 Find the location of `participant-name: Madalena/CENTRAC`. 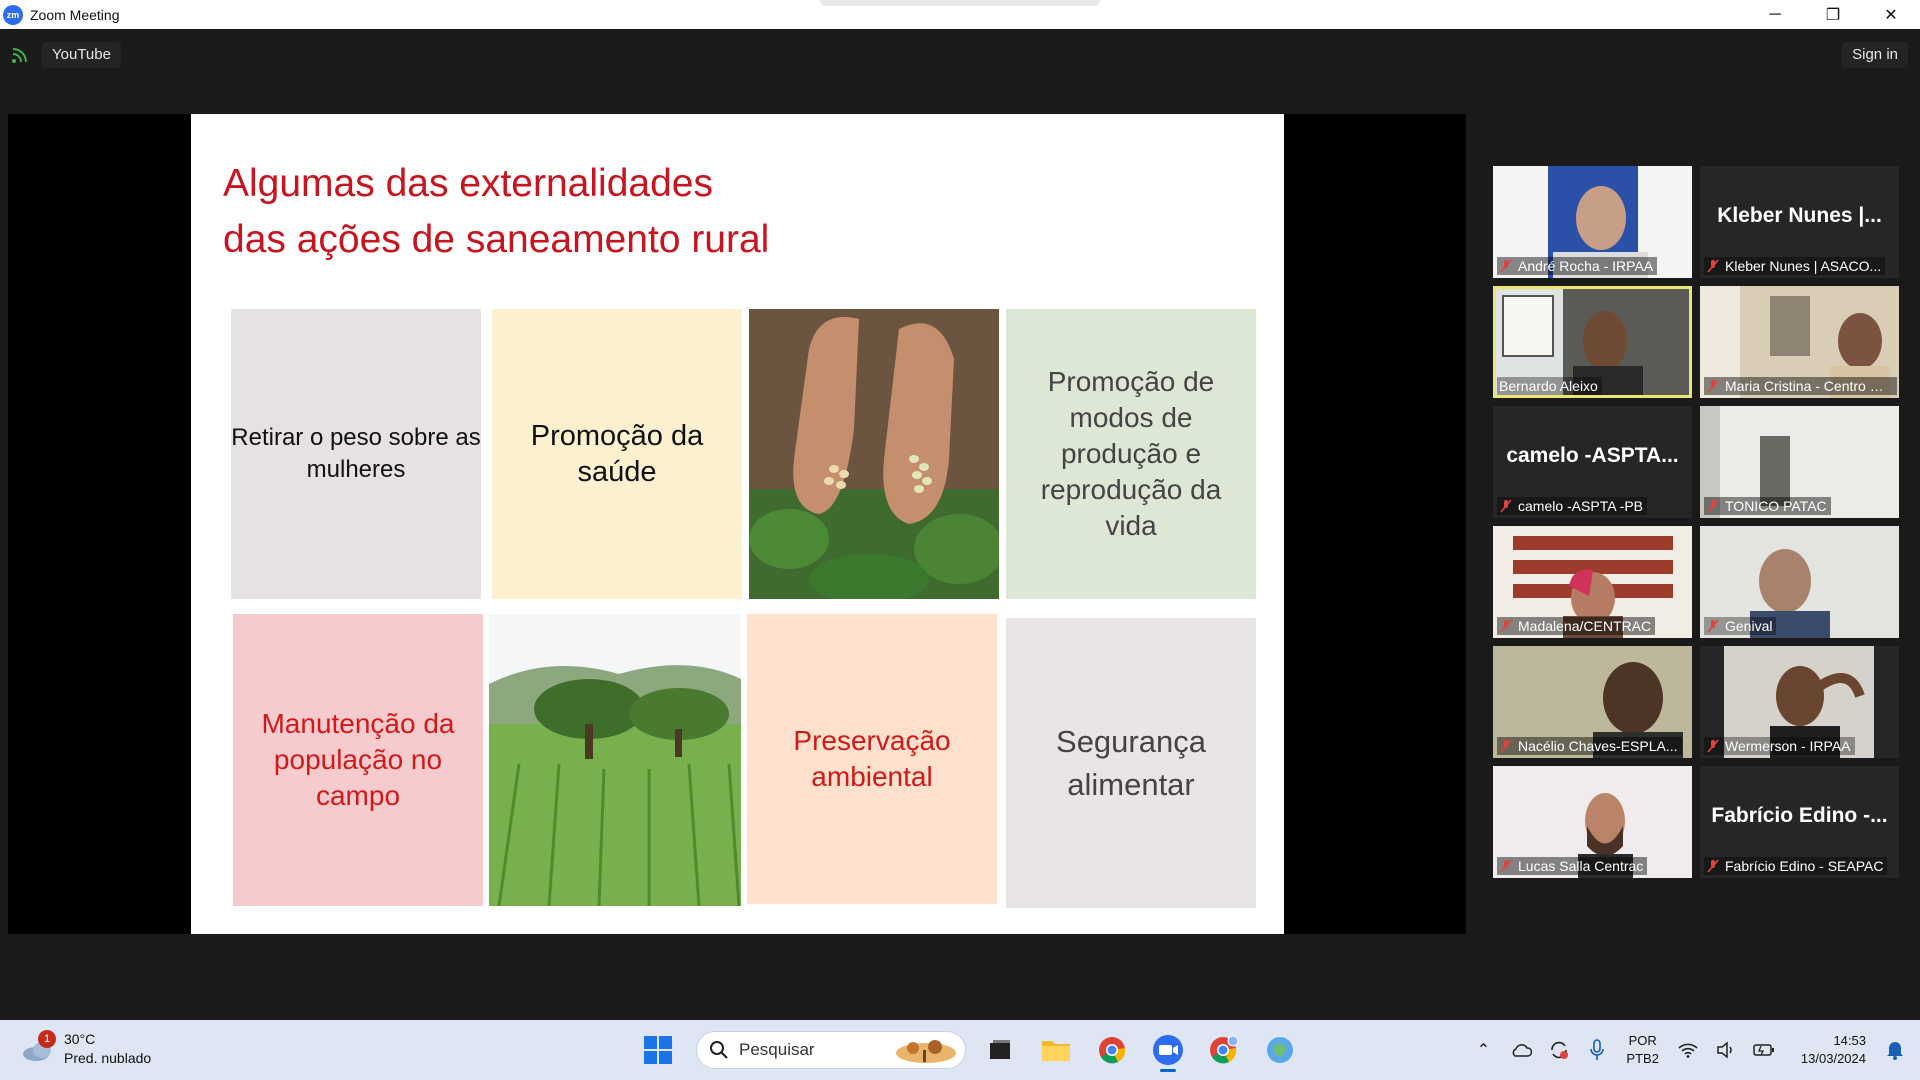

participant-name: Madalena/CENTRAC is located at coordinates (1585, 626).